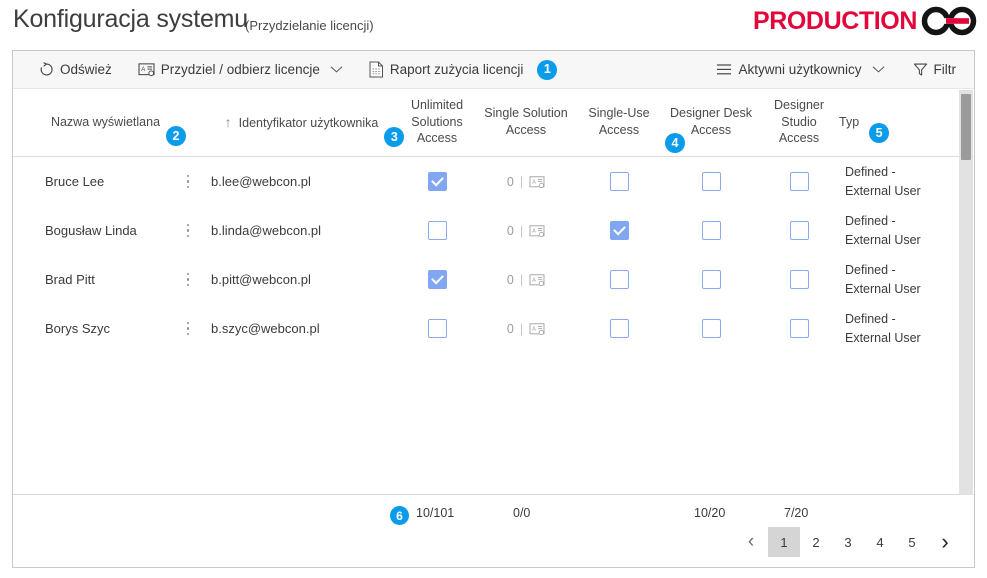 This screenshot has width=987, height=578. Describe the element at coordinates (799, 122) in the screenshot. I see `column-header-designer-studio: Designer Studio Access` at that location.